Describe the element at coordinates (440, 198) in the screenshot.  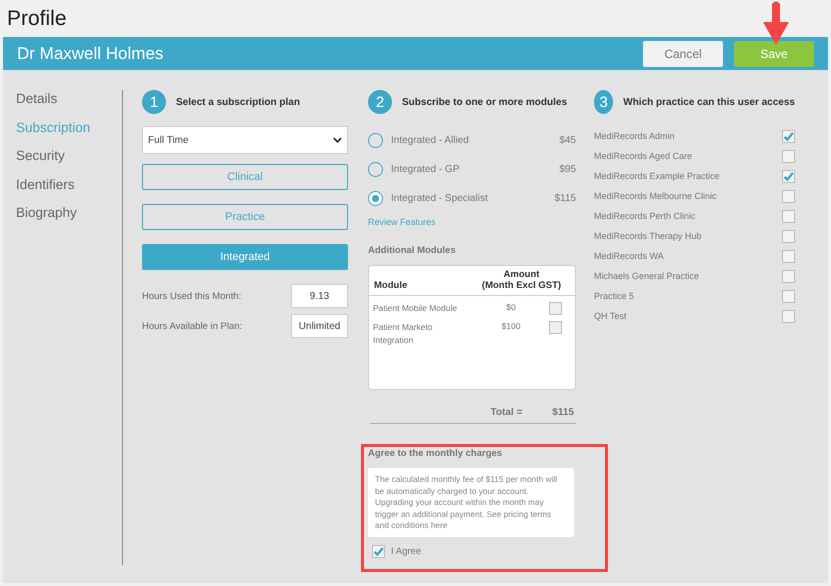
I see `module-label: Integrated - Specialist` at that location.